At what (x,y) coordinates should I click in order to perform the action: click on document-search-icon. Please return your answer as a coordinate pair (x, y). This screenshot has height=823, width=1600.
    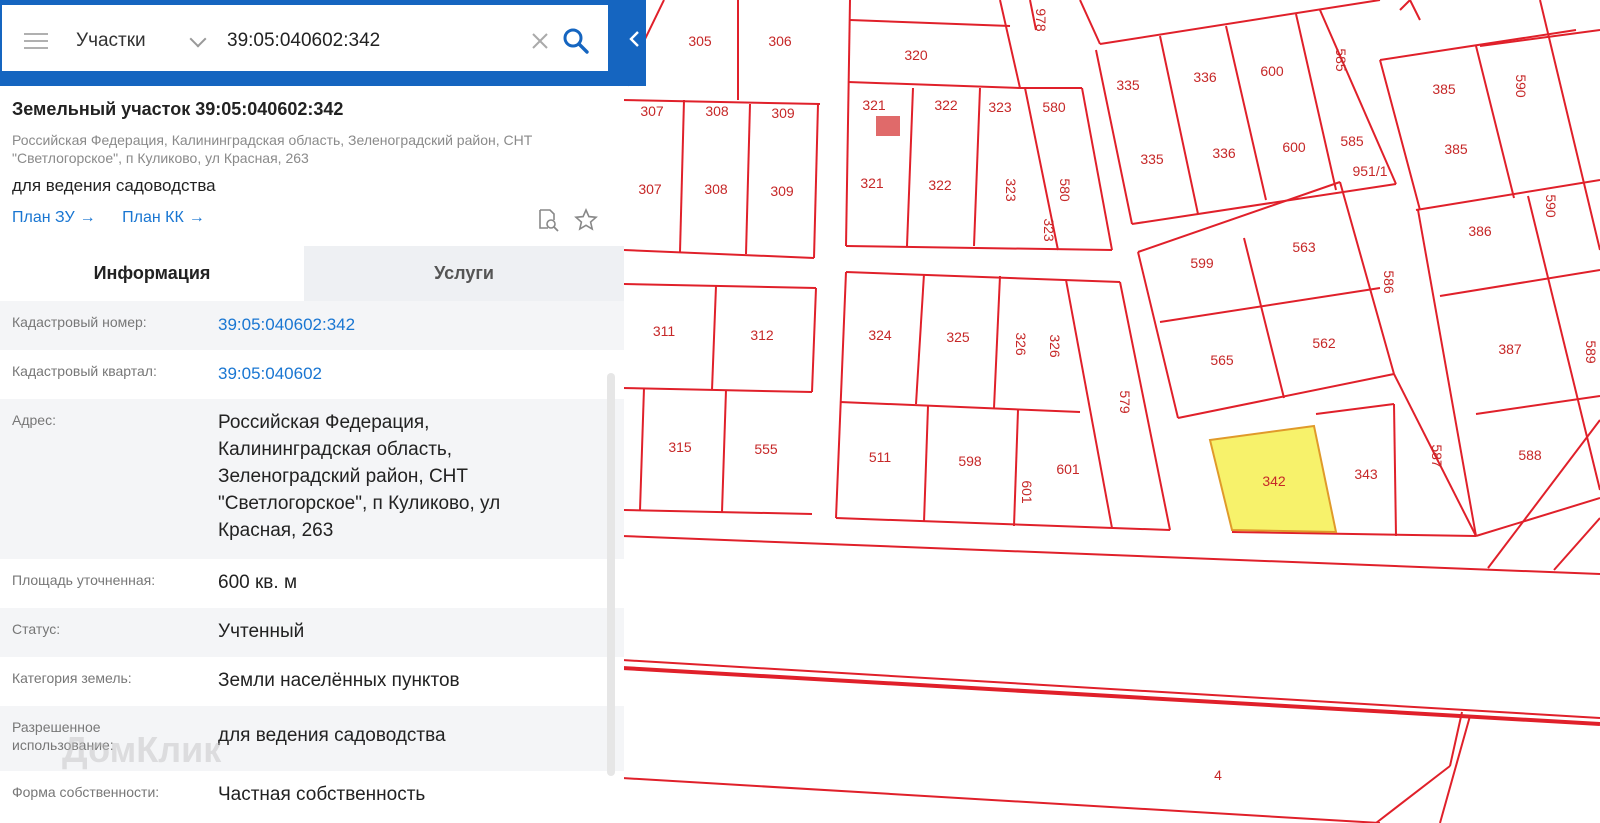
    Looking at the image, I should click on (548, 222).